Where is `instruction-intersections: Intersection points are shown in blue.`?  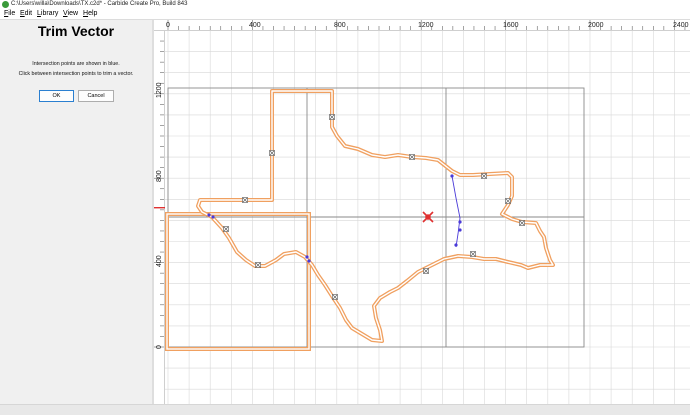 instruction-intersections: Intersection points are shown in blue. is located at coordinates (76, 64).